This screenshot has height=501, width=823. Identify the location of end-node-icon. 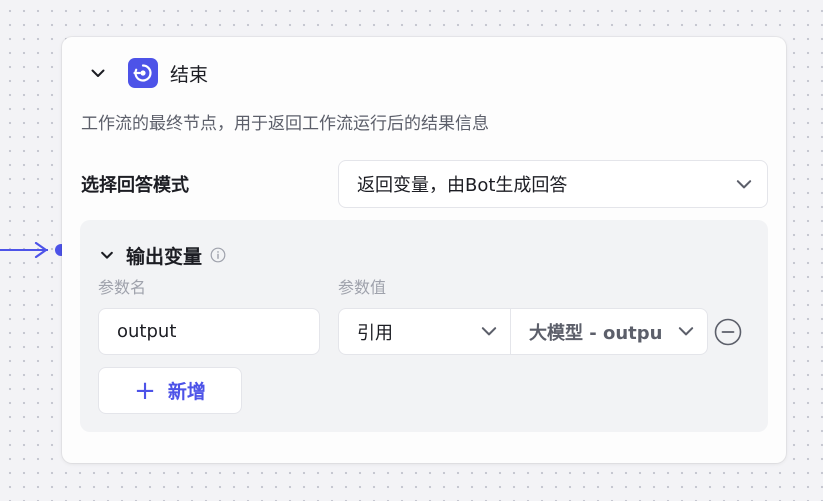
(143, 73).